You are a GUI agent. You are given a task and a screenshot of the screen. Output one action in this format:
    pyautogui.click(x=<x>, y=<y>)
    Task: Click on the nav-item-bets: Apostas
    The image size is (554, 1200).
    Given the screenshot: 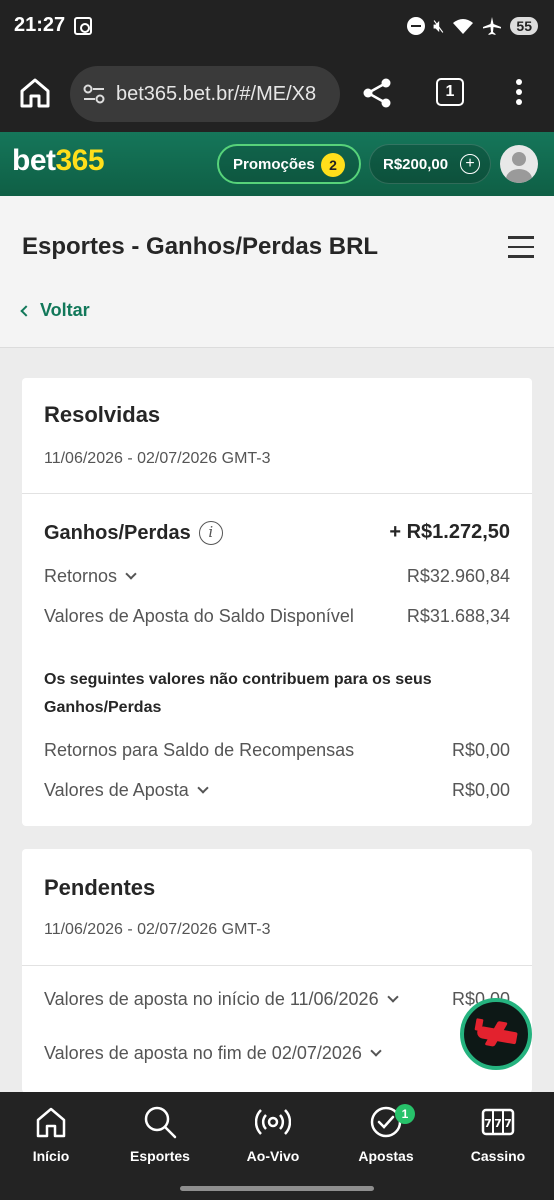 What is the action you would take?
    pyautogui.click(x=386, y=1135)
    